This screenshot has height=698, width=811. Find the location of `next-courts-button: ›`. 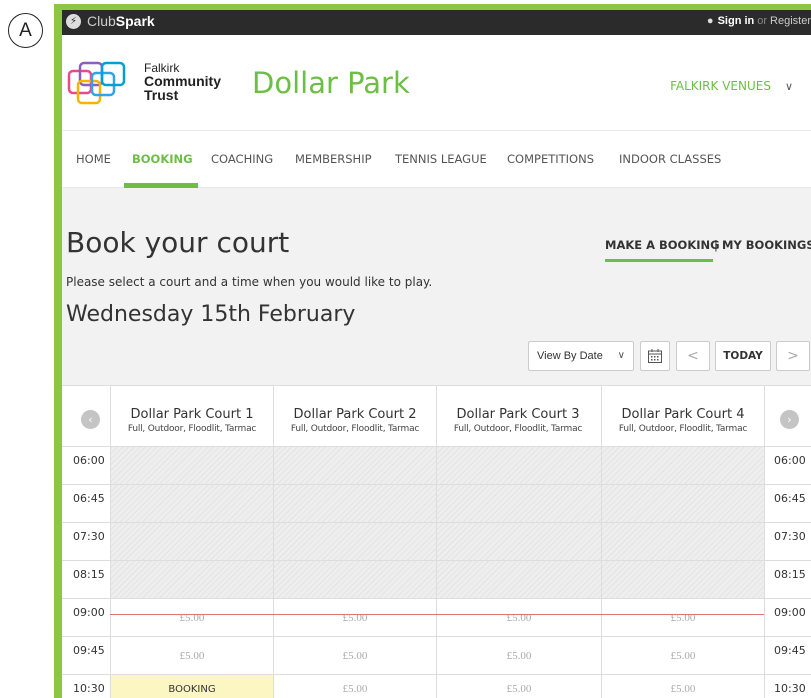

next-courts-button: › is located at coordinates (789, 419).